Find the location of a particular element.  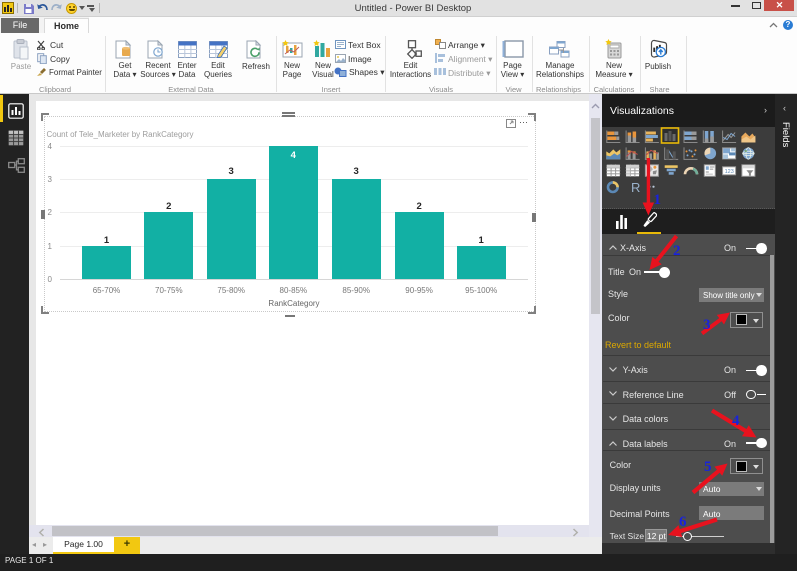

svg-text: R is located at coordinates (635, 187).